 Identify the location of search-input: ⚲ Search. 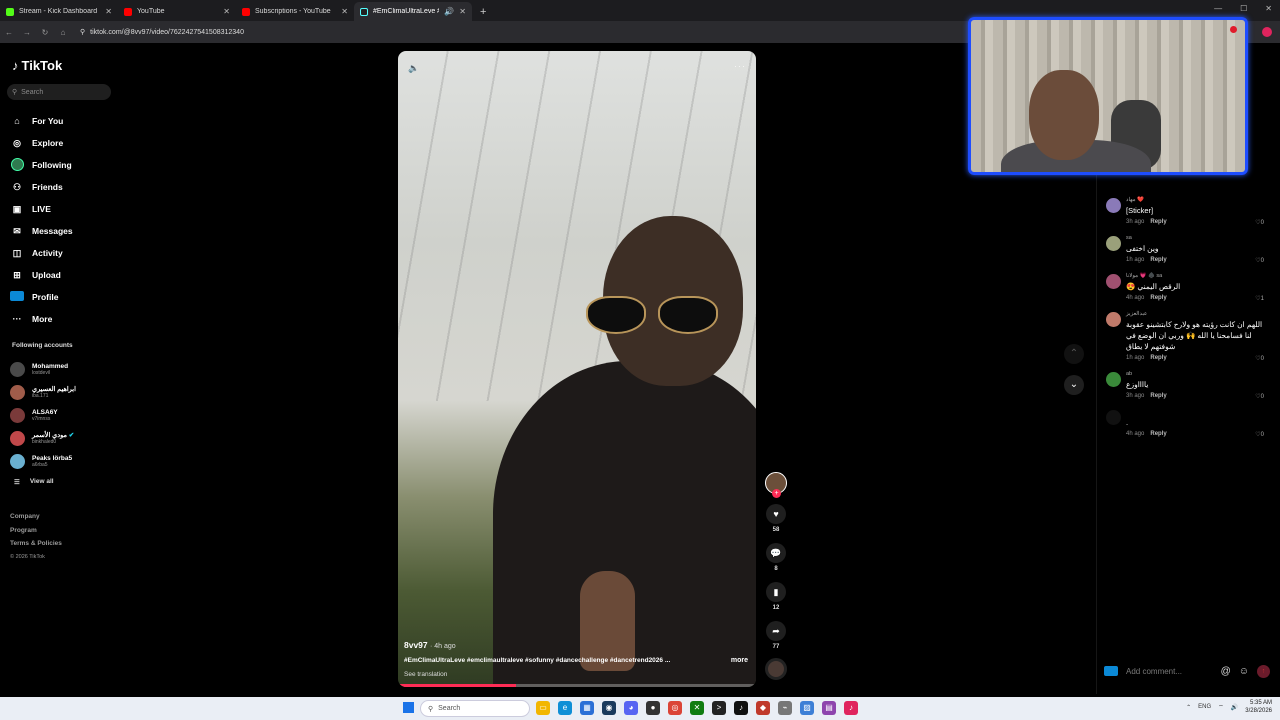
(59, 92).